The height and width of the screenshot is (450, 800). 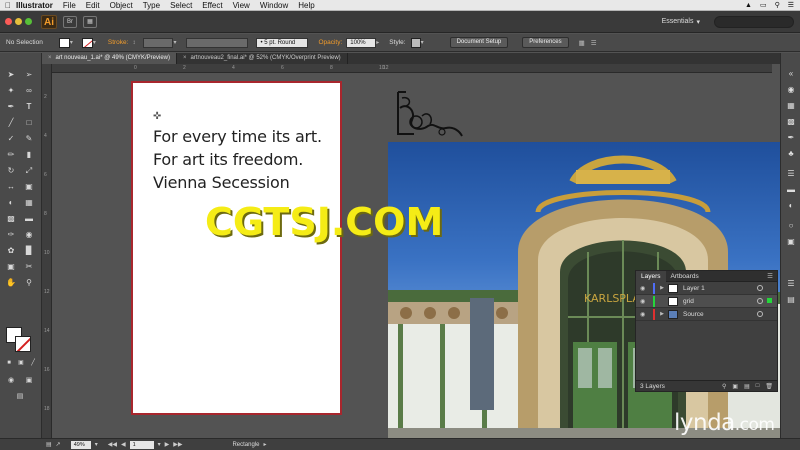 I want to click on menu-effect: Effect, so click(x=212, y=5).